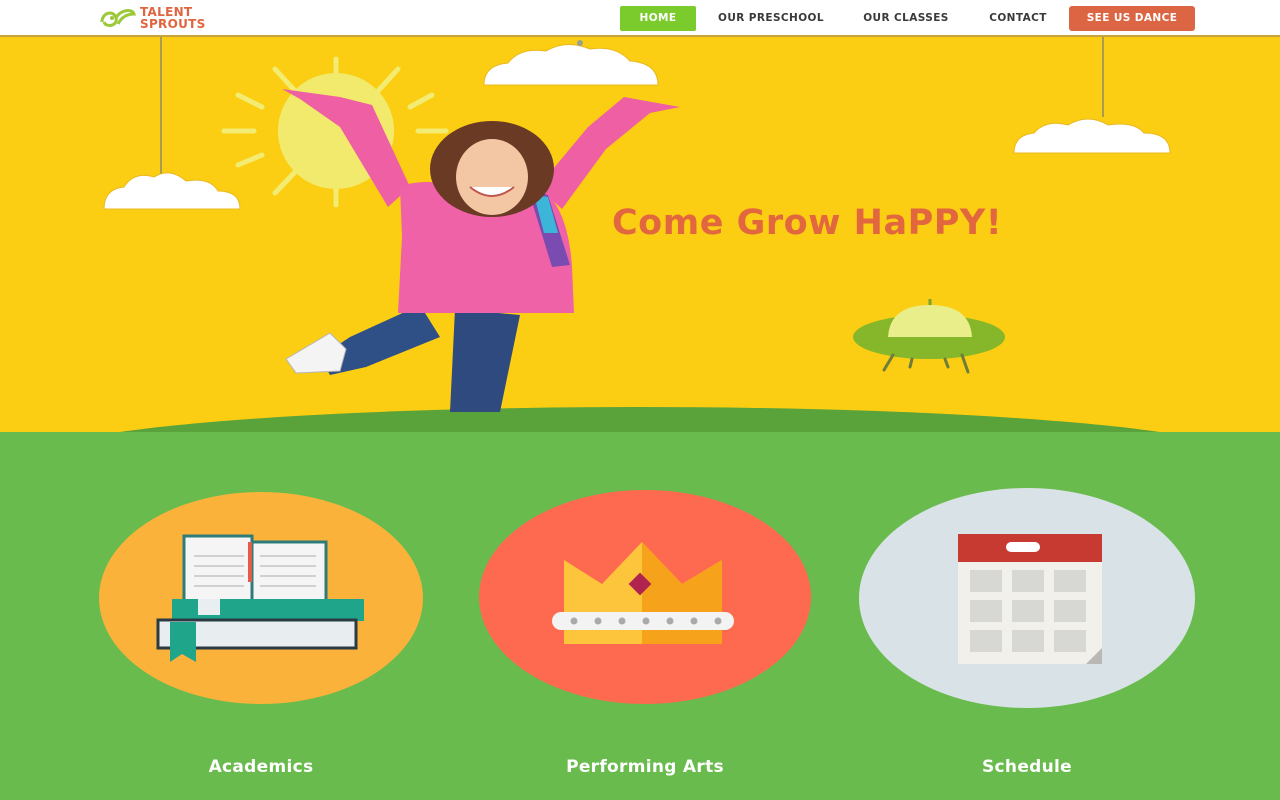 This screenshot has width=1280, height=800. I want to click on academics-card, so click(261, 598).